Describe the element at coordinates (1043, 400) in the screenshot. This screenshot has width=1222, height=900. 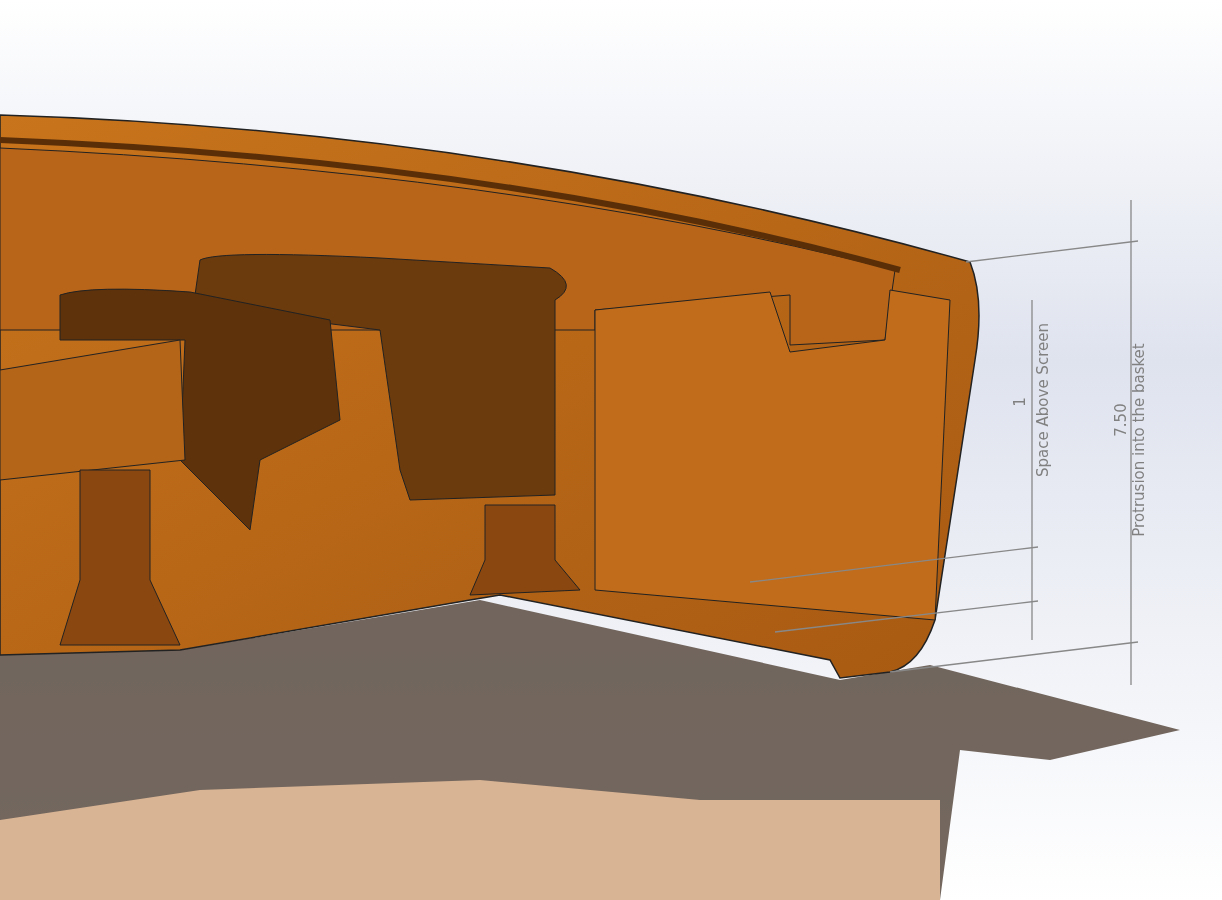
I see `dimension-label: Space Above Screen` at that location.